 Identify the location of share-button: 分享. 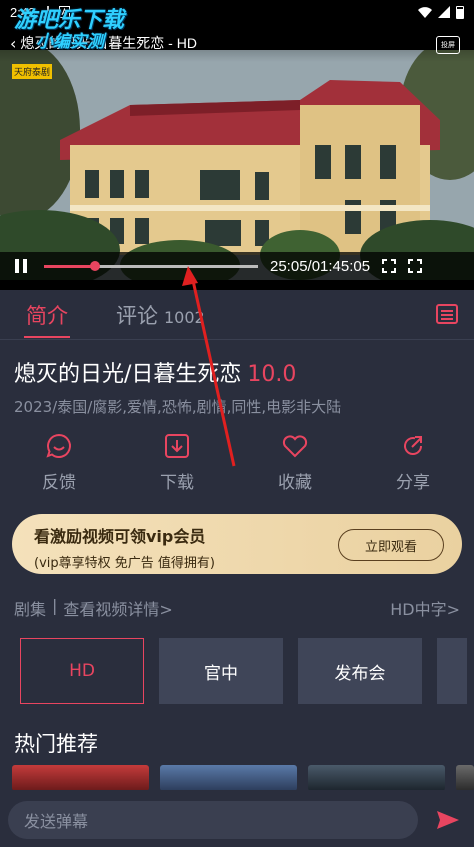
(413, 463).